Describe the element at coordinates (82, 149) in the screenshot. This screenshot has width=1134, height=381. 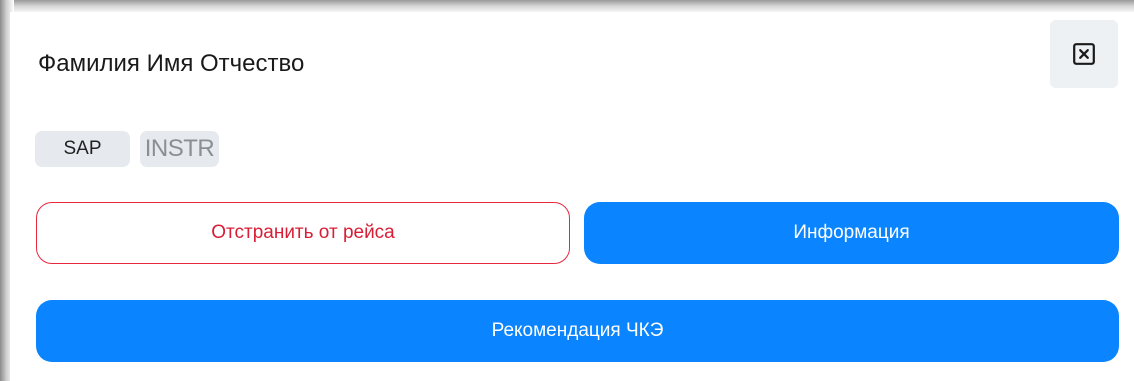
I see `tag-sap: SAP` at that location.